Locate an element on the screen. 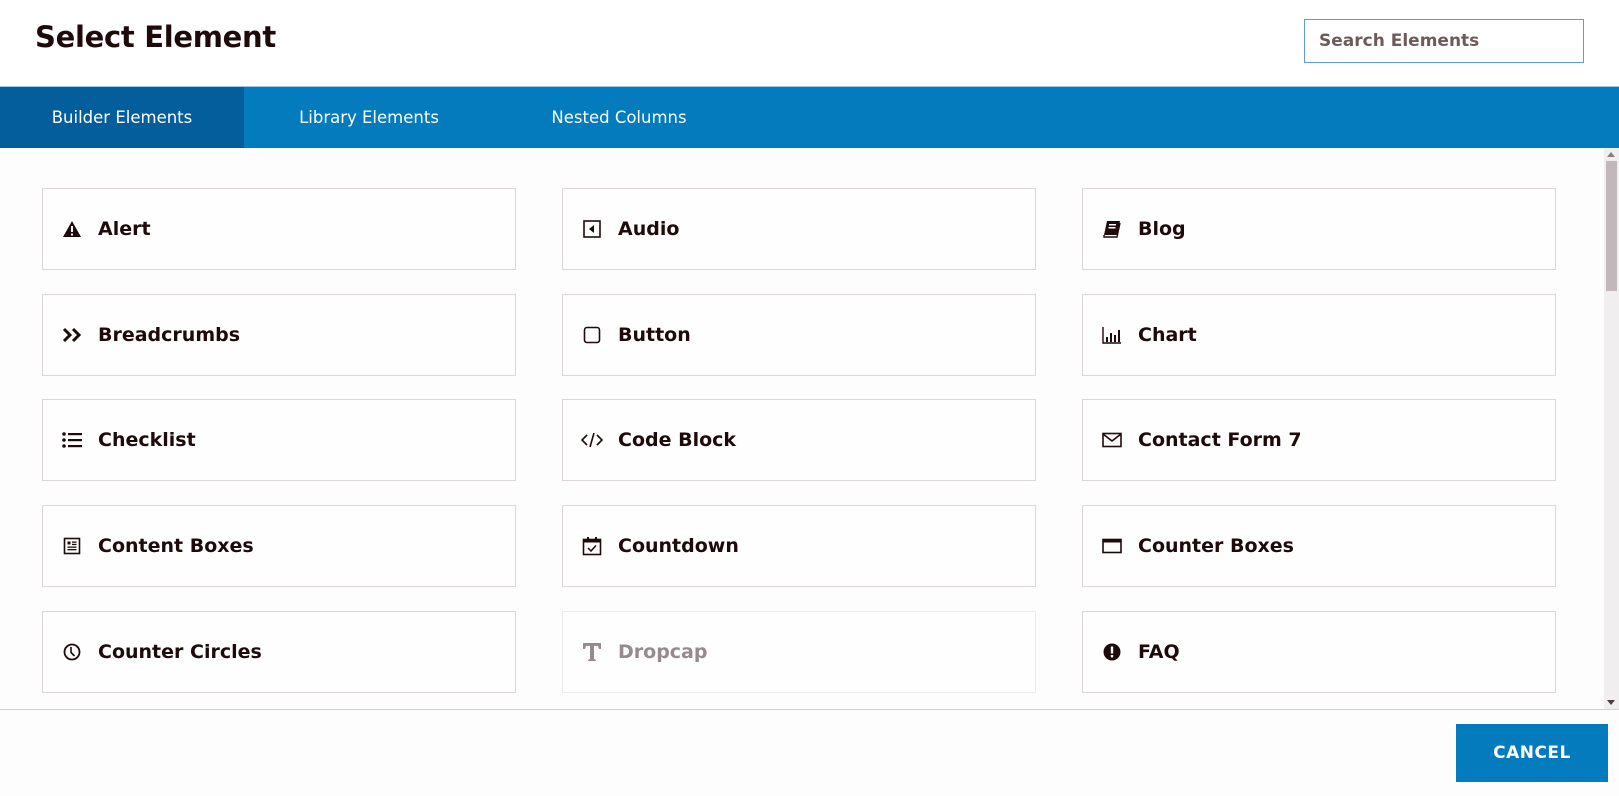 This screenshot has height=796, width=1619. double-chevron-right-icon is located at coordinates (72, 335).